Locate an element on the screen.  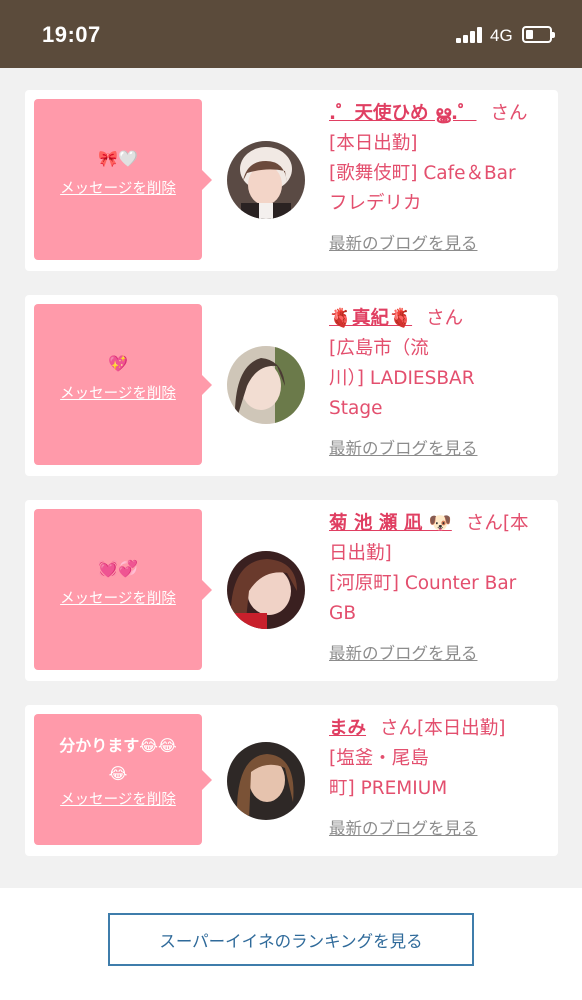
network-type: 4G is located at coordinates (501, 35).